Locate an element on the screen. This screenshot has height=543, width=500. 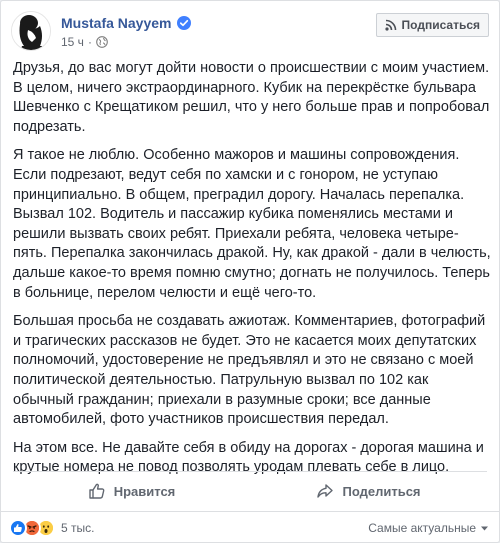
like-label: Нравится is located at coordinates (144, 491).